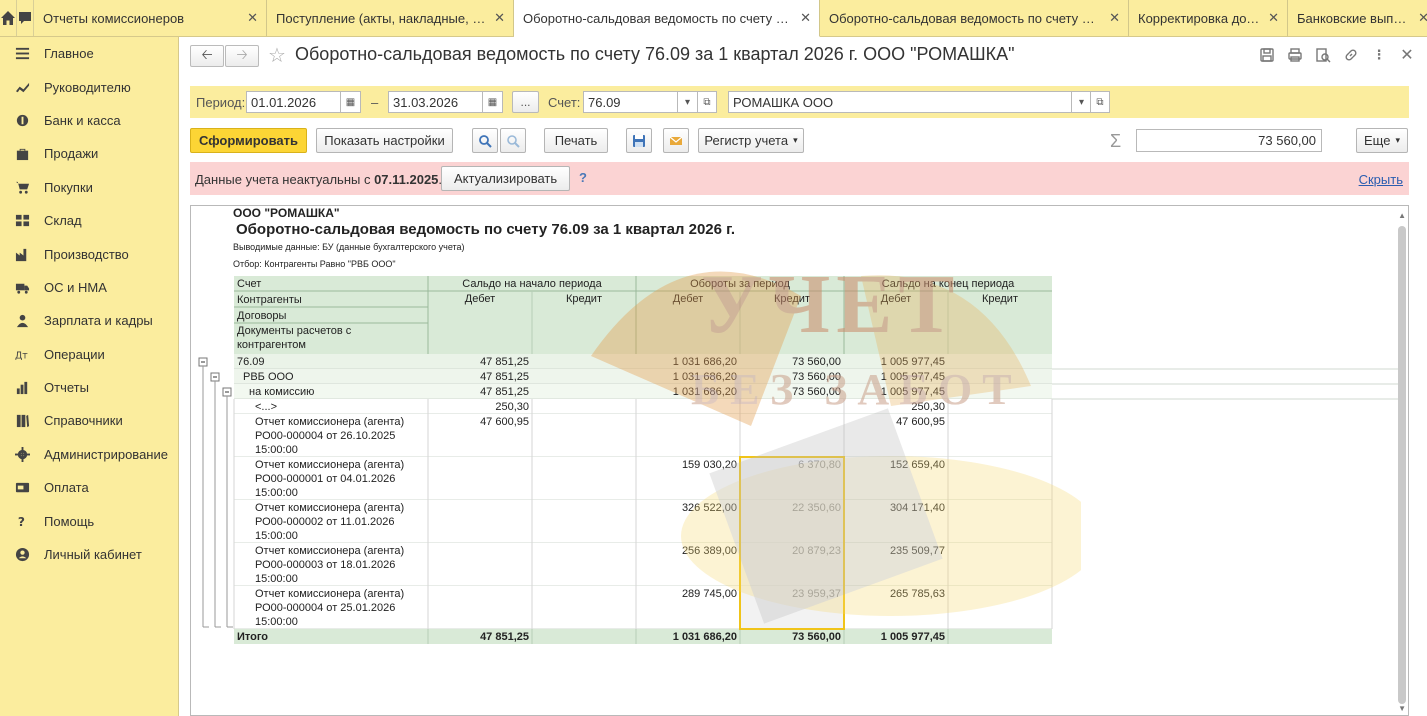  Describe the element at coordinates (89, 120) in the screenshot. I see `sidebar-item-3: Банк и касса` at that location.